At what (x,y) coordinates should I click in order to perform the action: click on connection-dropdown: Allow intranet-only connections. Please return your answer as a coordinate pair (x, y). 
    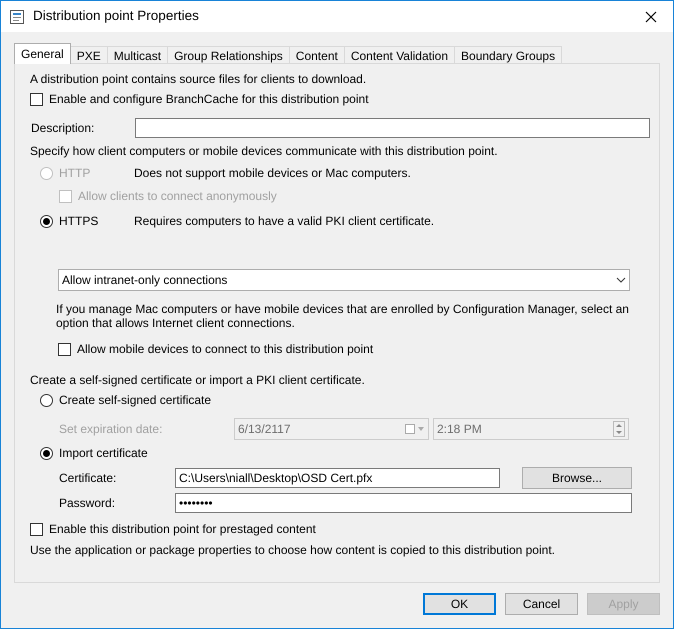
    Looking at the image, I should click on (344, 280).